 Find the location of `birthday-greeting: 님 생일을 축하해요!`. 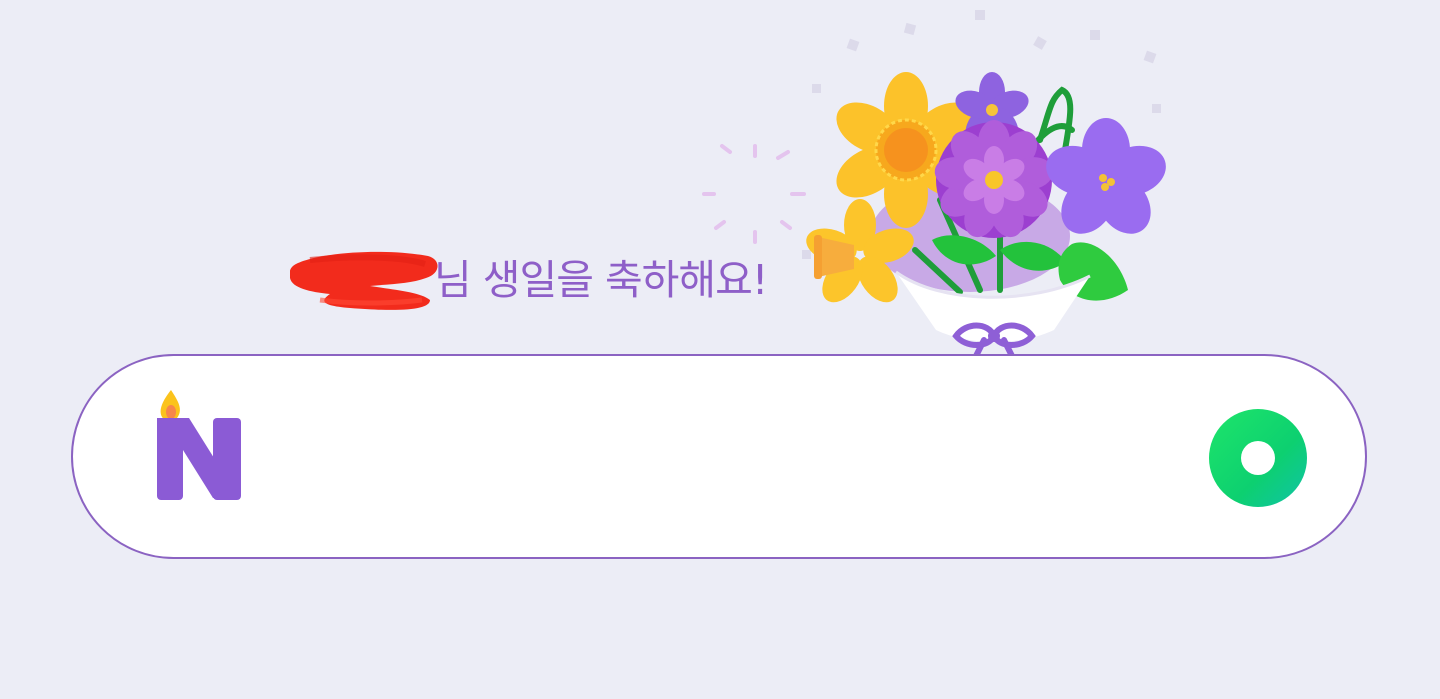

birthday-greeting: 님 생일을 축하해요! is located at coordinates (529, 280).